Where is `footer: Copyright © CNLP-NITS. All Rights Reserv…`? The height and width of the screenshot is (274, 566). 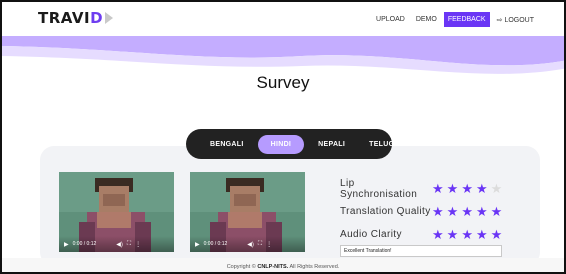
footer: Copyright © CNLP-NITS. All Rights Reserv… is located at coordinates (283, 265).